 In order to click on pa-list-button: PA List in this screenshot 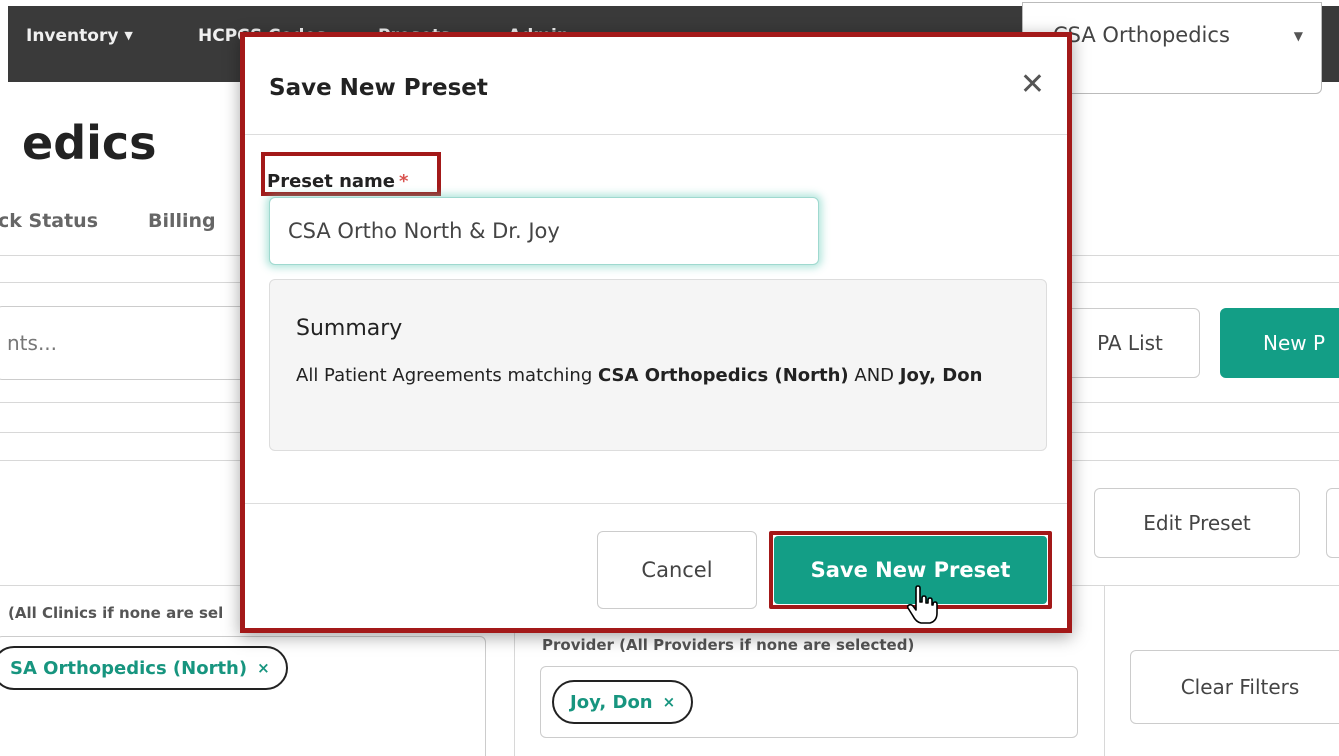, I will do `click(1130, 343)`.